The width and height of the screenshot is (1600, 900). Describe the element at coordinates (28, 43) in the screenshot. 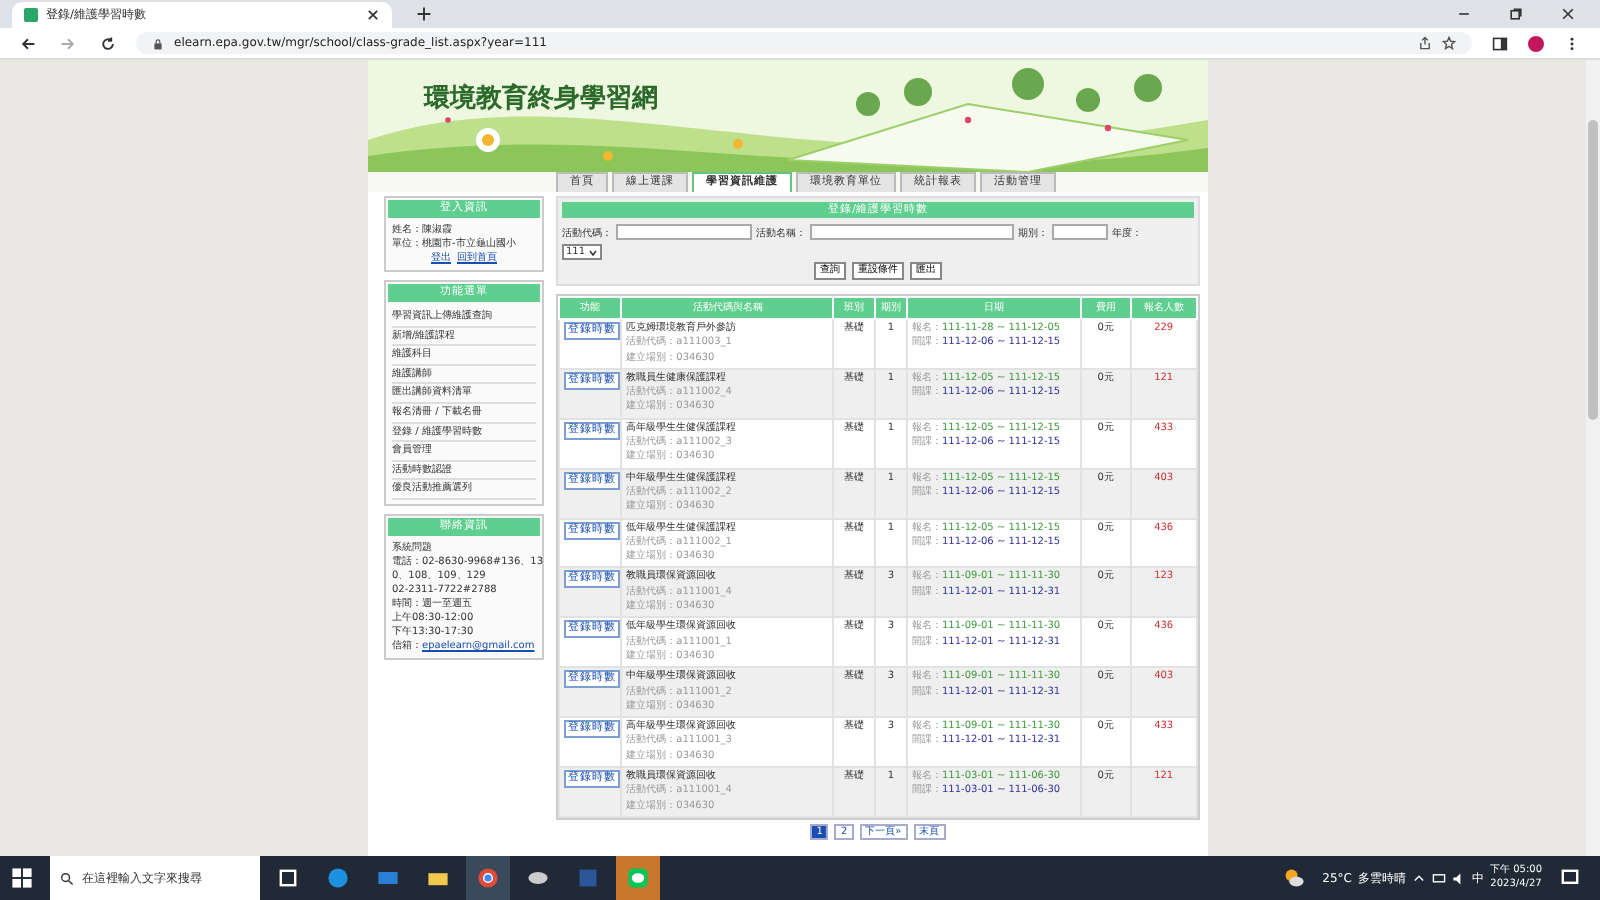

I see `back-arrow-icon` at that location.